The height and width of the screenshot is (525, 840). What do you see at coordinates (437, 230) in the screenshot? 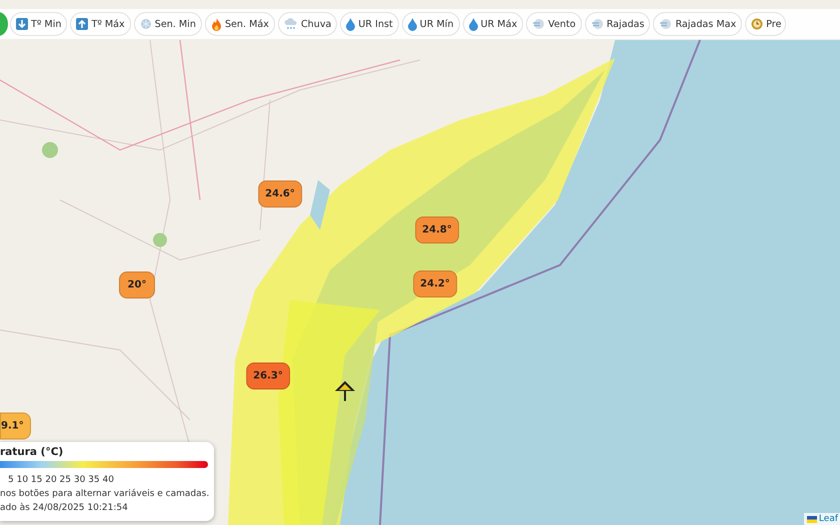
I see `temperature-marker: 24.8°` at bounding box center [437, 230].